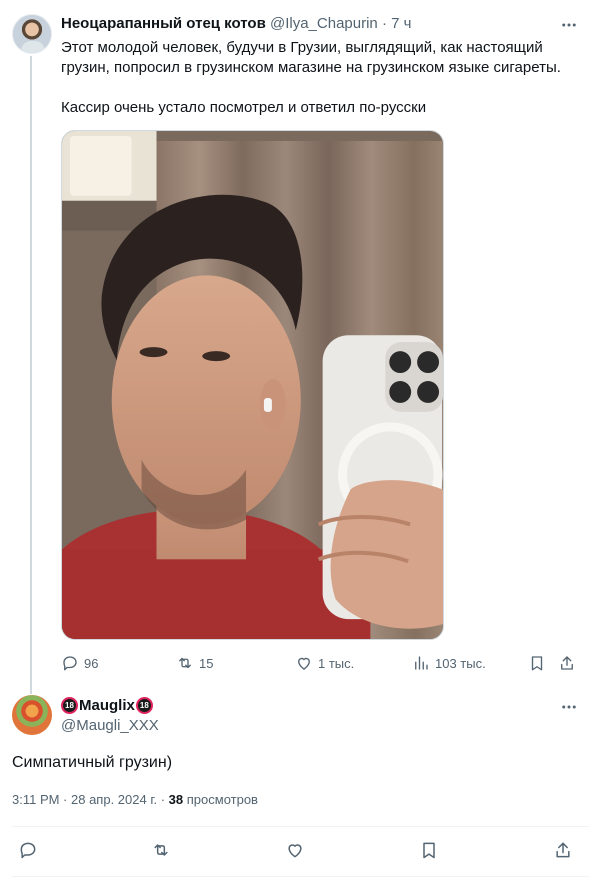  I want to click on reply-author-name-row: 18 Mauglix 18, so click(107, 705).